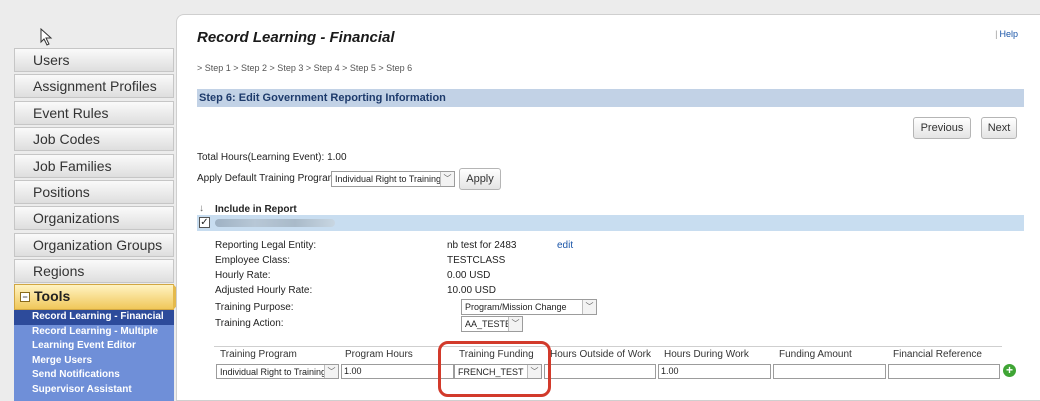 The image size is (1040, 401). I want to click on default-training-program-select: Individual Right to Training ﹀, so click(393, 179).